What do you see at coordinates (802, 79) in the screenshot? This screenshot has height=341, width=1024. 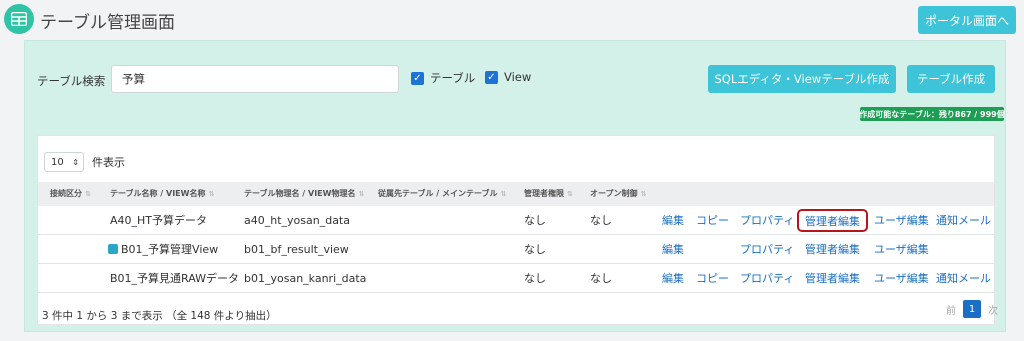 I see `sql-editor-button: SQLエディタ・Viewテーブル作成` at bounding box center [802, 79].